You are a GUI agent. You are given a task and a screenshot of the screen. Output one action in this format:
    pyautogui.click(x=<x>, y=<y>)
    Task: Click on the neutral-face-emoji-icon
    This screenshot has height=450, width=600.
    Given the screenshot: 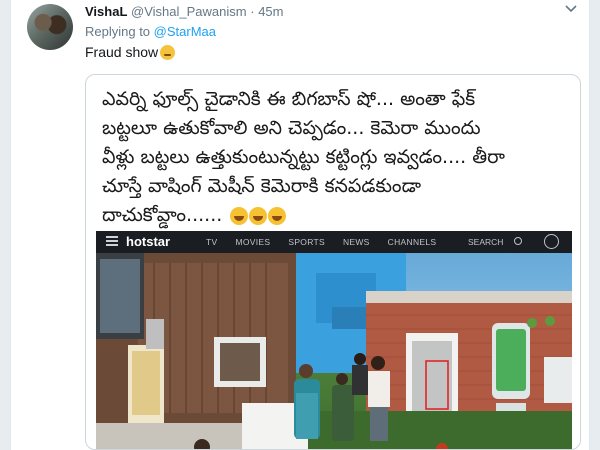 What is the action you would take?
    pyautogui.click(x=168, y=52)
    